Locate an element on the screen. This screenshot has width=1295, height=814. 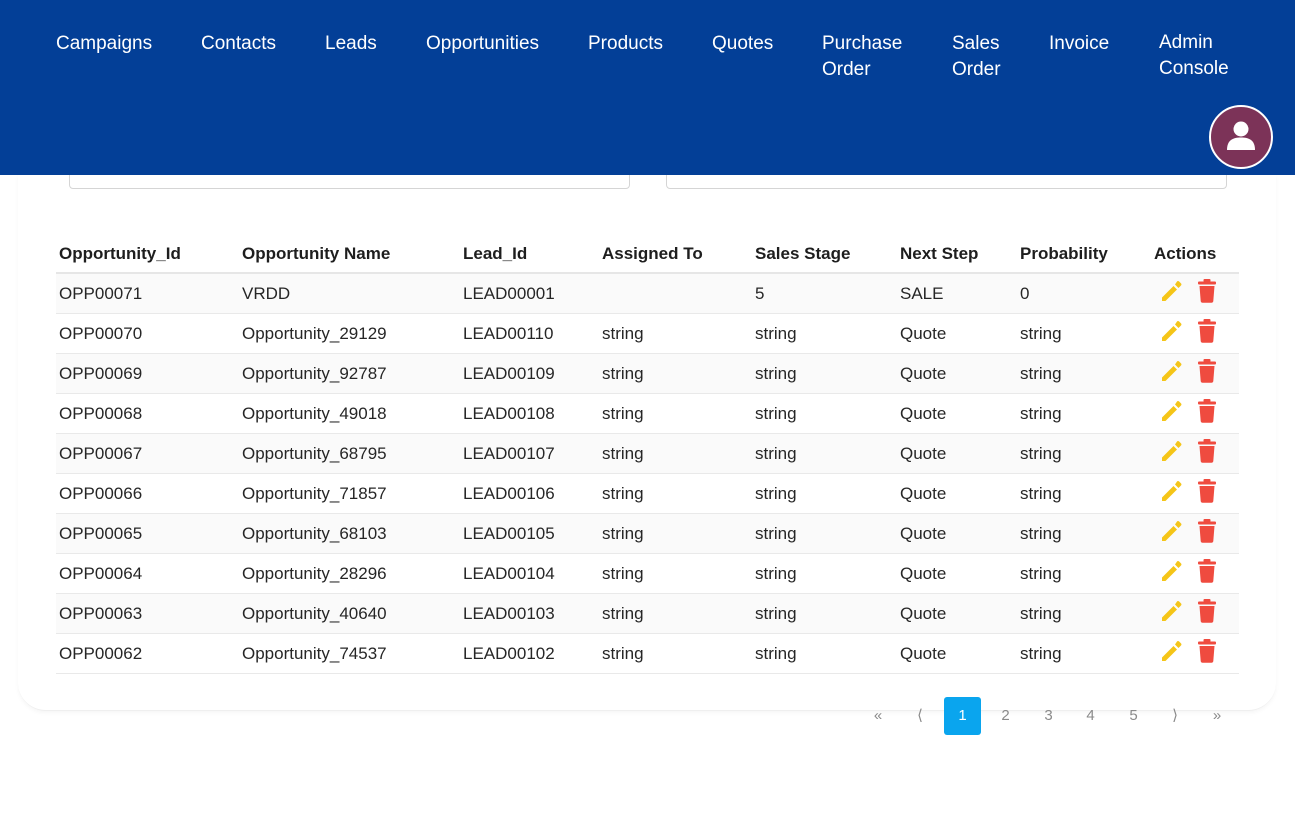
cell-assigned-to is located at coordinates (675, 293).